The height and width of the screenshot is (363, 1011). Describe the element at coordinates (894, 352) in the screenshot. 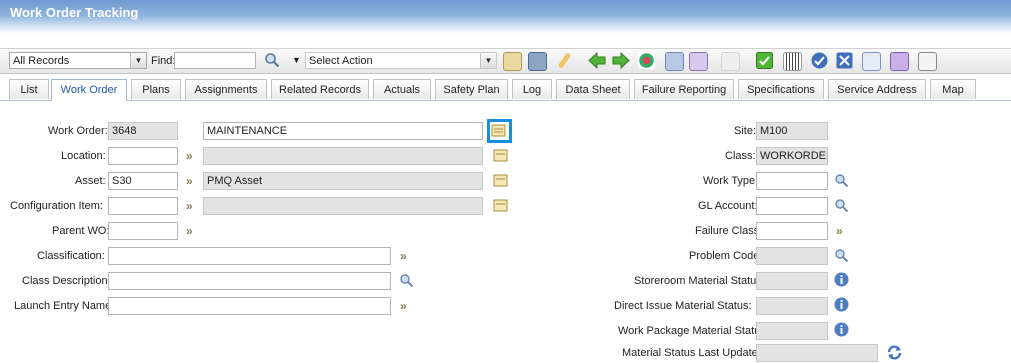

I see `refresh-icon` at that location.